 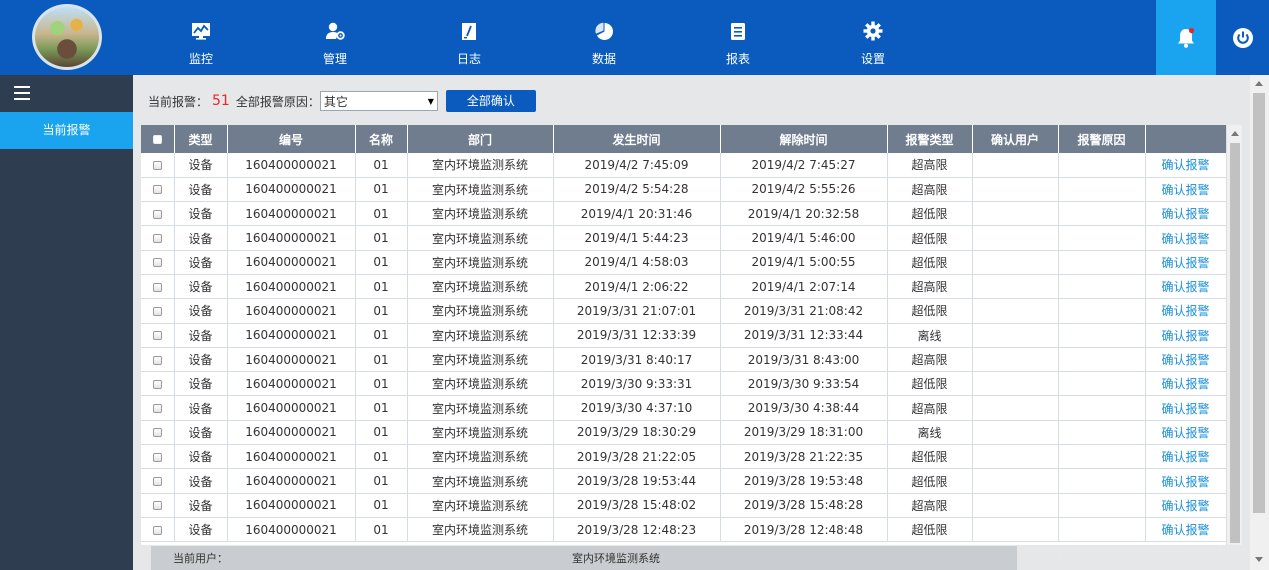 I want to click on page-scrollbar, so click(x=1259, y=322).